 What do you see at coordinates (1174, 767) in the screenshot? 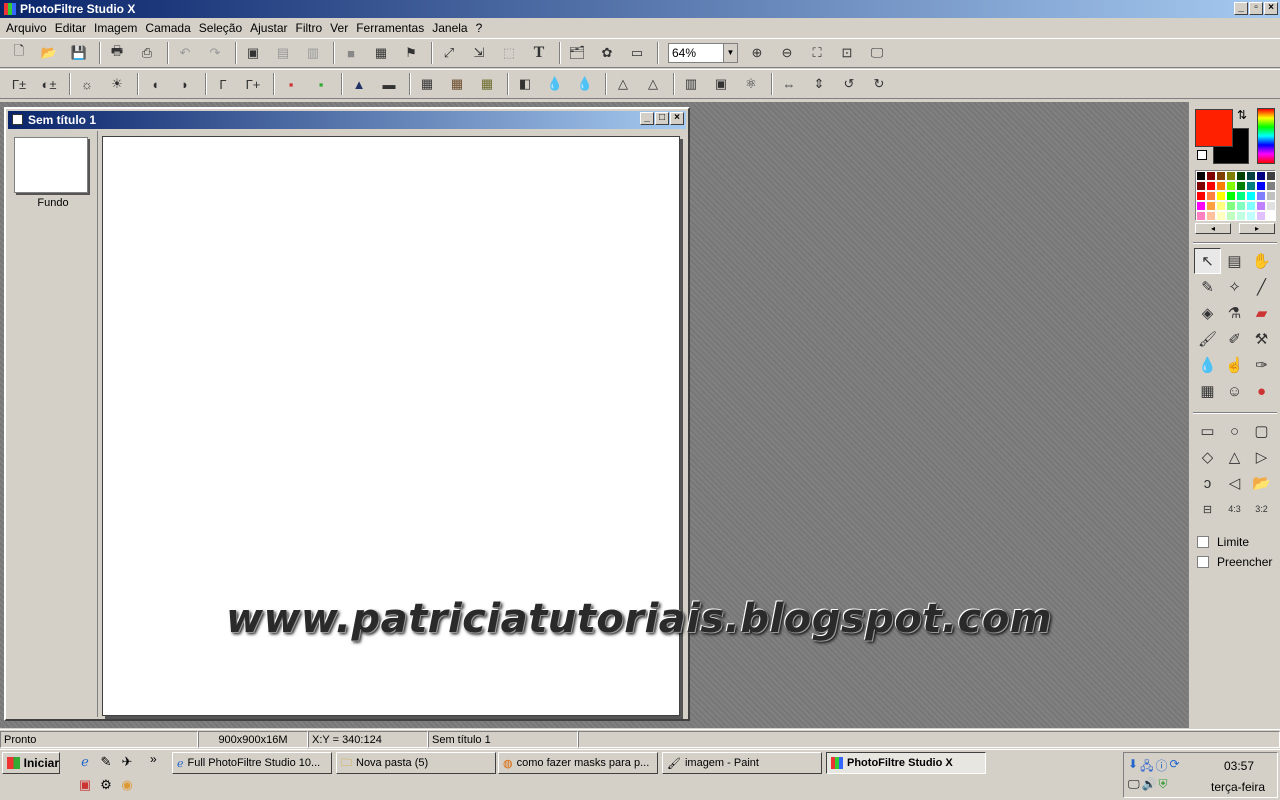
I see `update-icon: ⟳` at bounding box center [1174, 767].